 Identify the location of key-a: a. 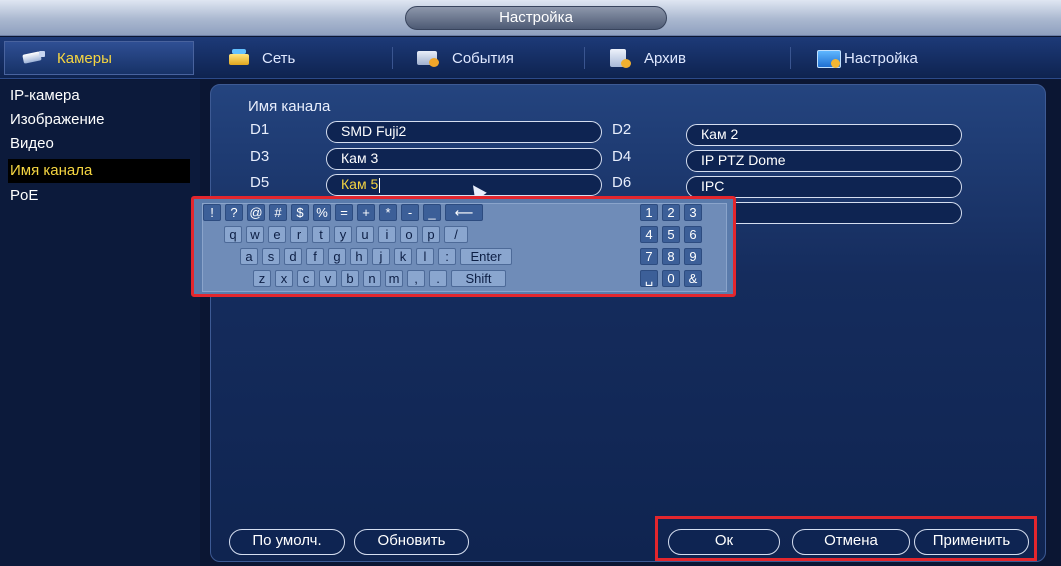
(249, 256).